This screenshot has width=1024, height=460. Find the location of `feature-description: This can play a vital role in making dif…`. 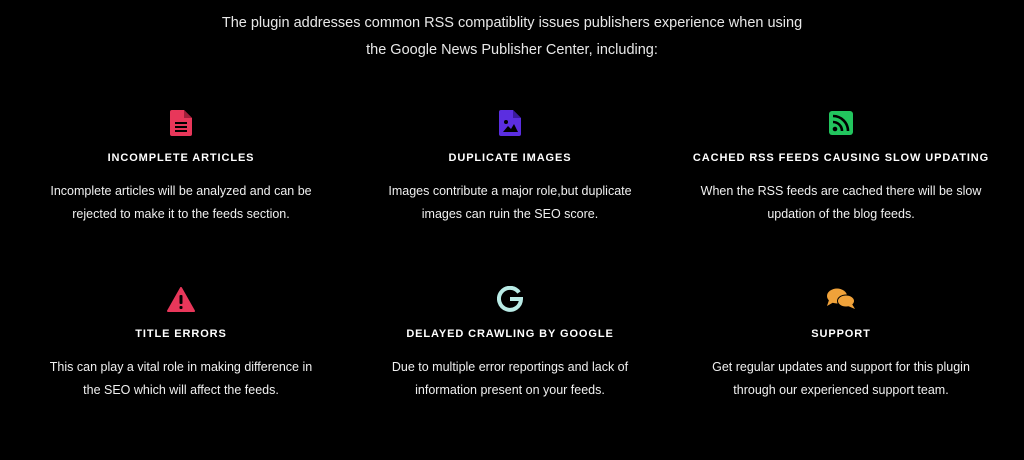

feature-description: This can play a vital role in making dif… is located at coordinates (181, 379).